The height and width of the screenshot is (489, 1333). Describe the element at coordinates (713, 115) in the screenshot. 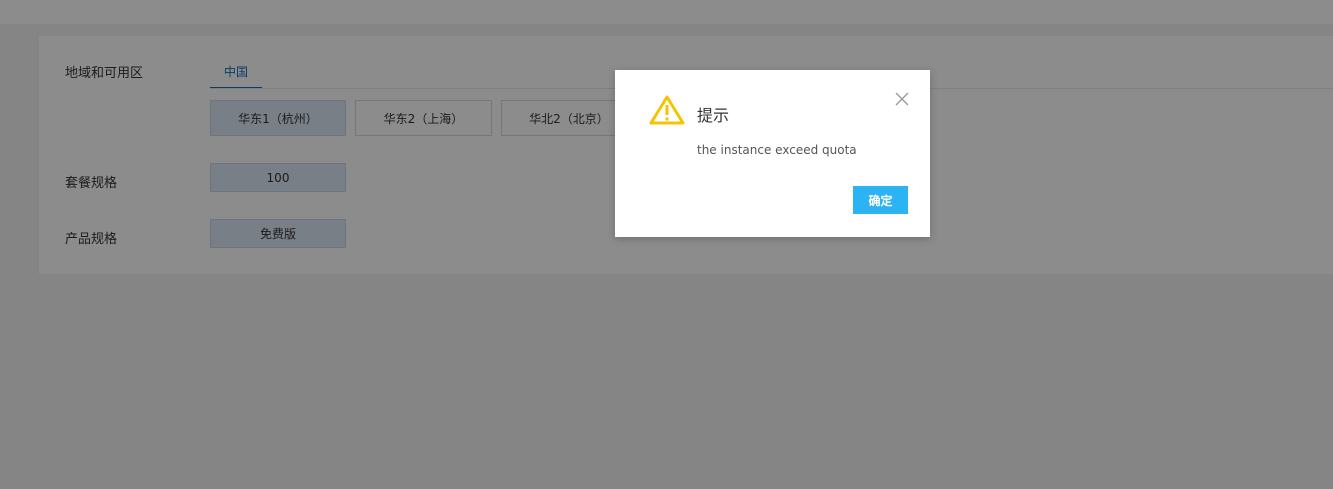

I see `dialog-title: 提示` at that location.